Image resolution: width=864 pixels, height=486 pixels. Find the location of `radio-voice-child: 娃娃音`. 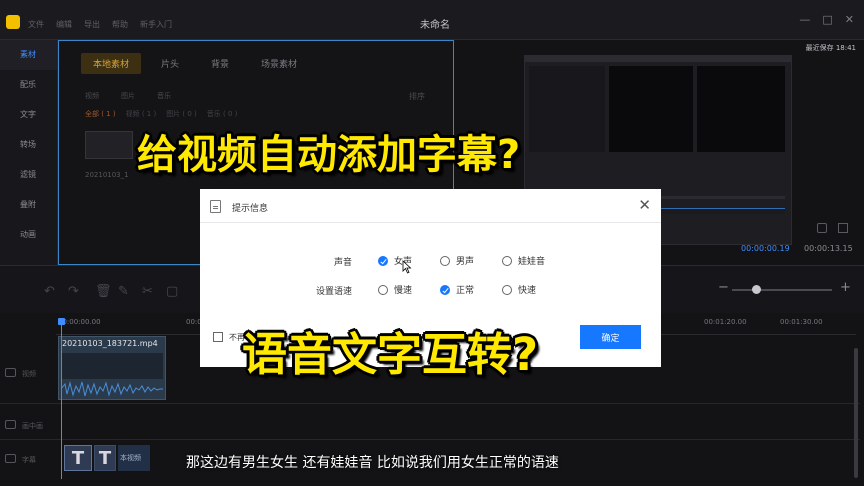

radio-voice-child: 娃娃音 is located at coordinates (523, 260).